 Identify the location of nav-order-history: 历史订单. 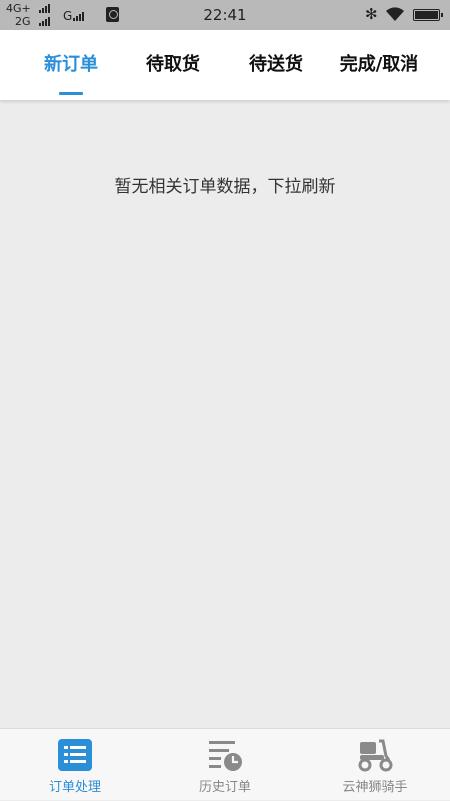
(225, 765).